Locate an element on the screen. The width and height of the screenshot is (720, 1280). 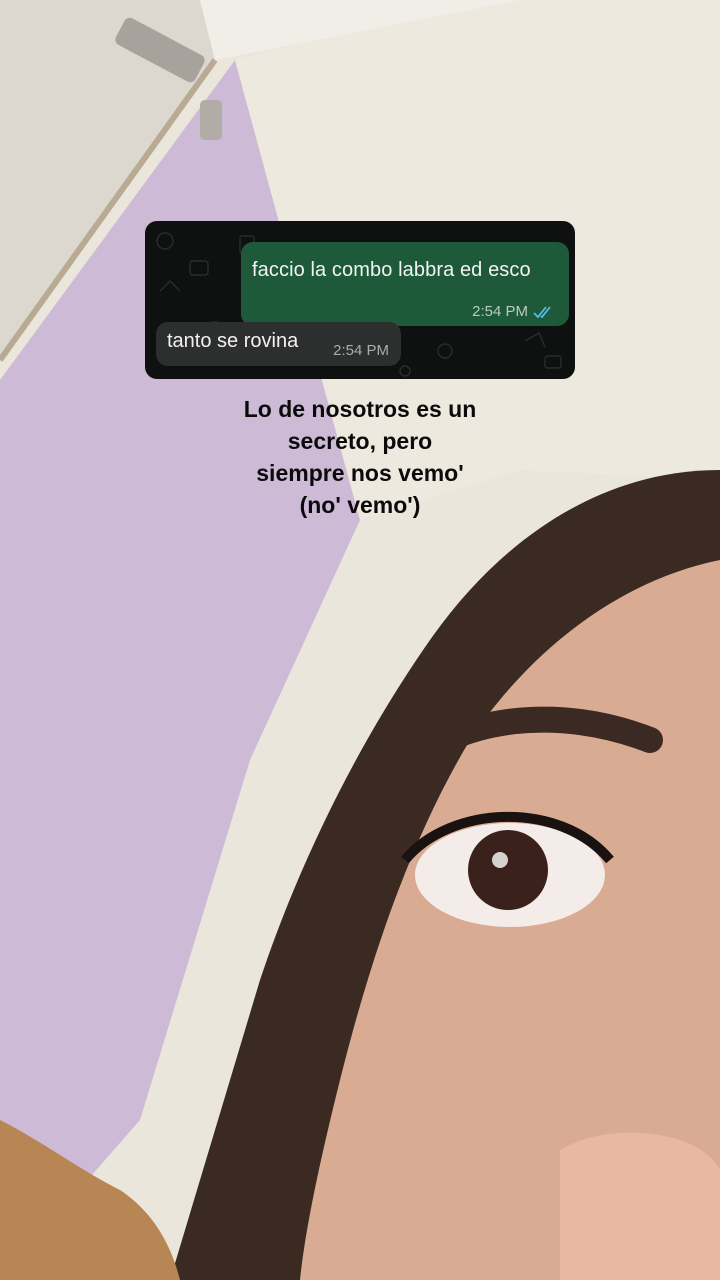
outgoing-message-meta: 2:54 PM is located at coordinates (513, 311).